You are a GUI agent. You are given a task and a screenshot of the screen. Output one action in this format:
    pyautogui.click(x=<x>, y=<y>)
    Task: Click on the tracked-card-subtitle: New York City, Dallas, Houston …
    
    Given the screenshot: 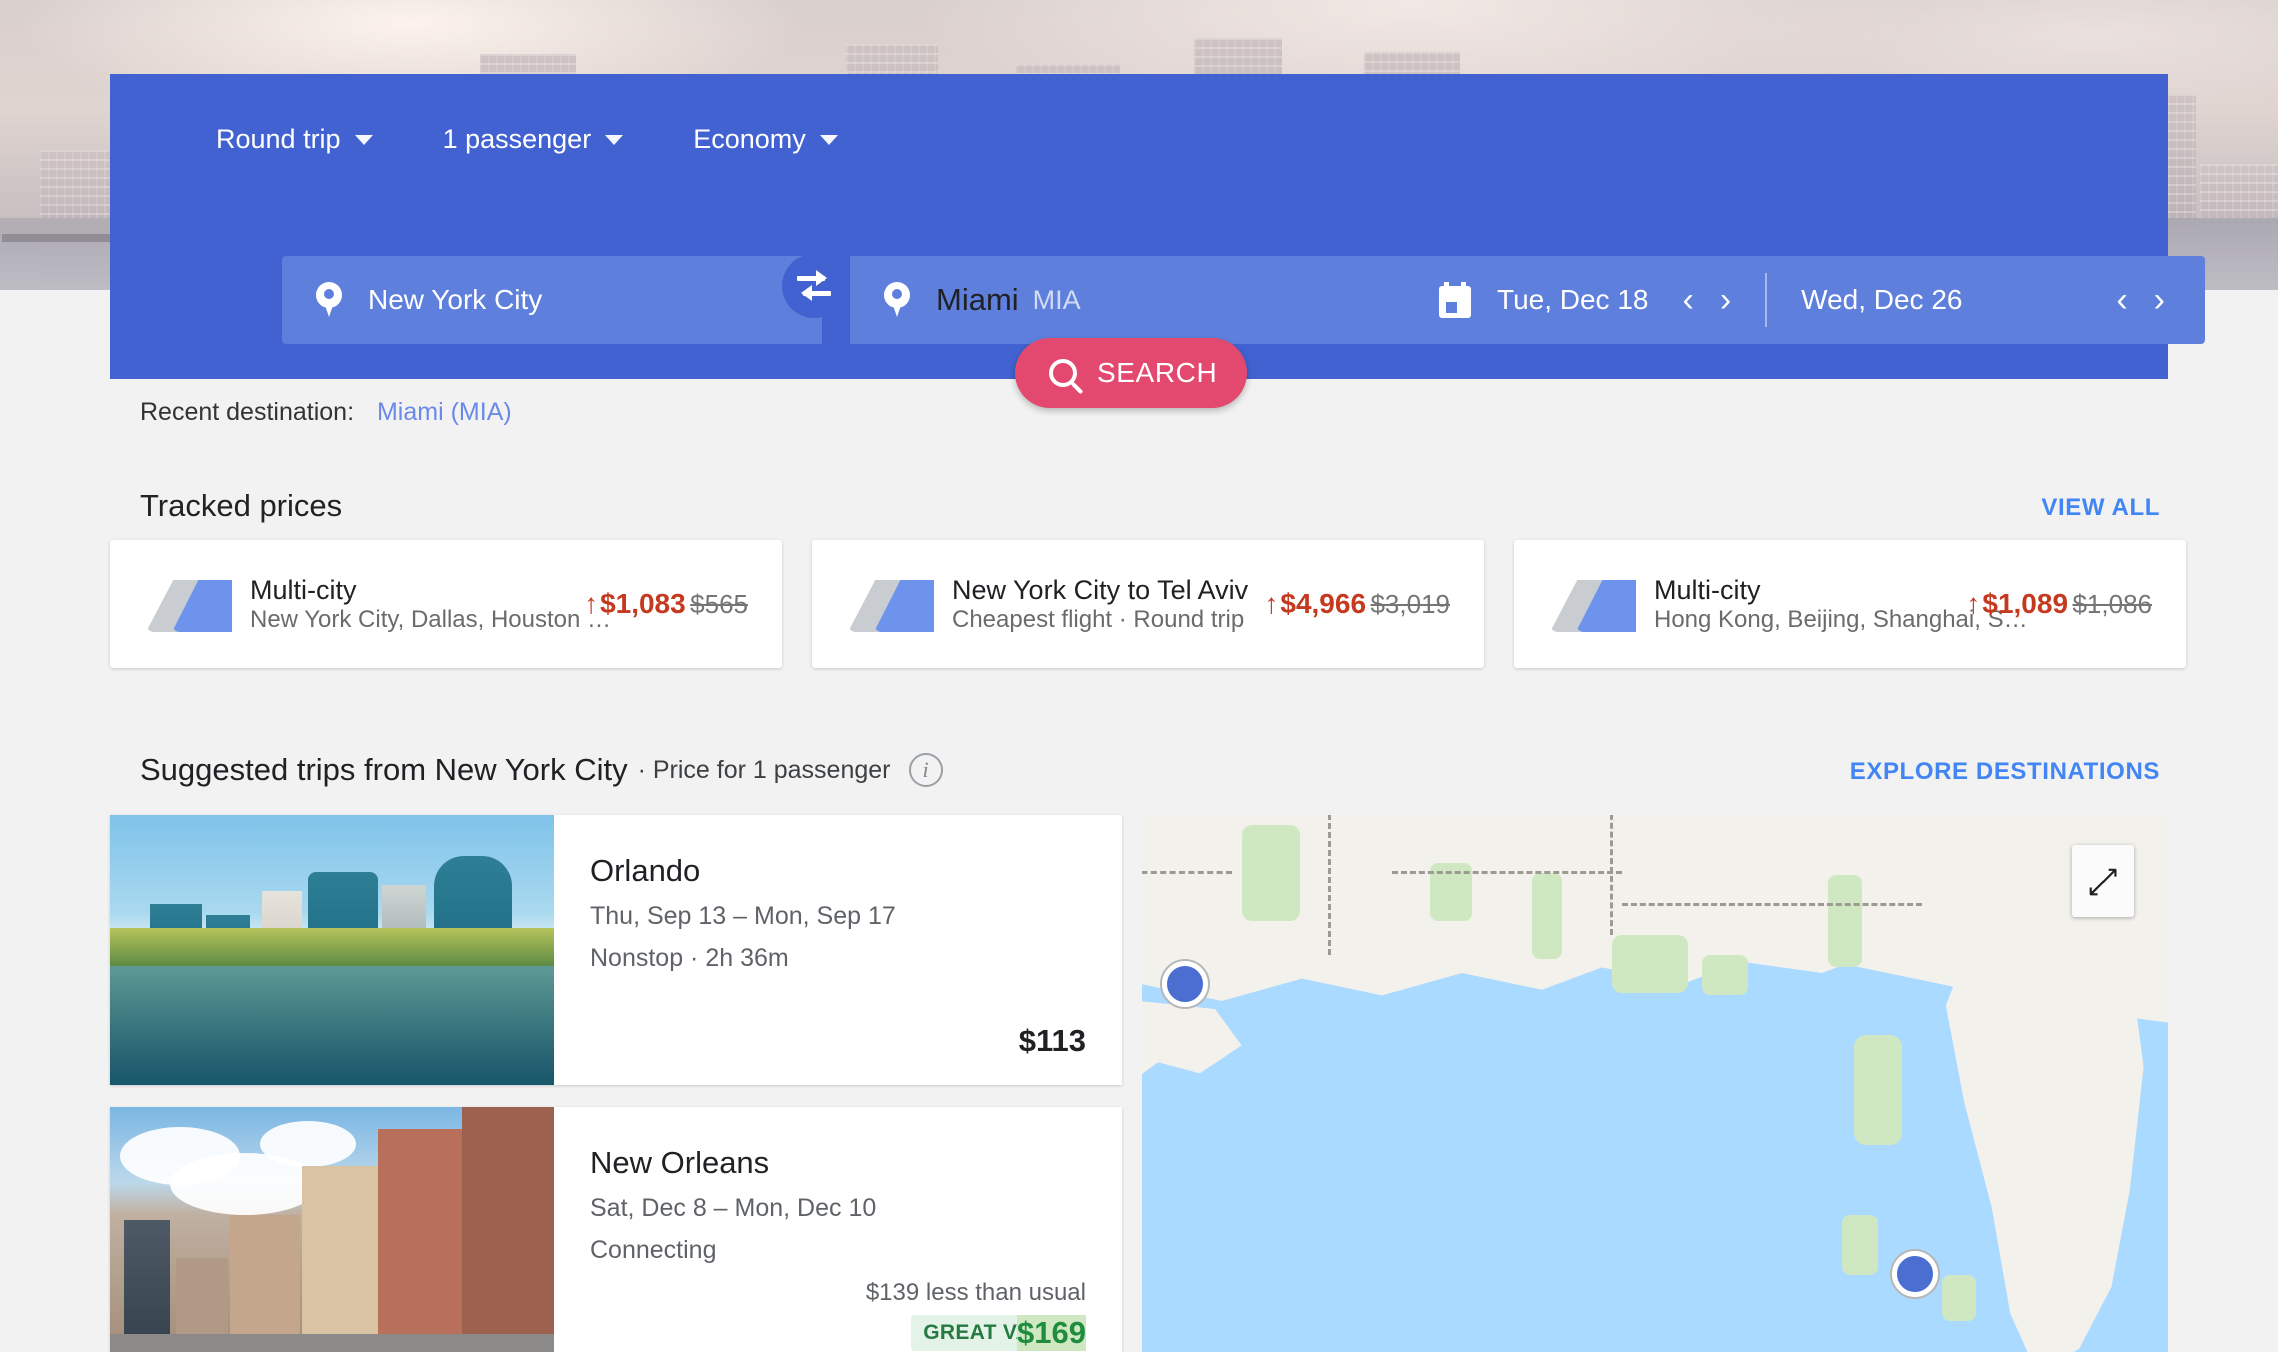 What is the action you would take?
    pyautogui.click(x=431, y=619)
    